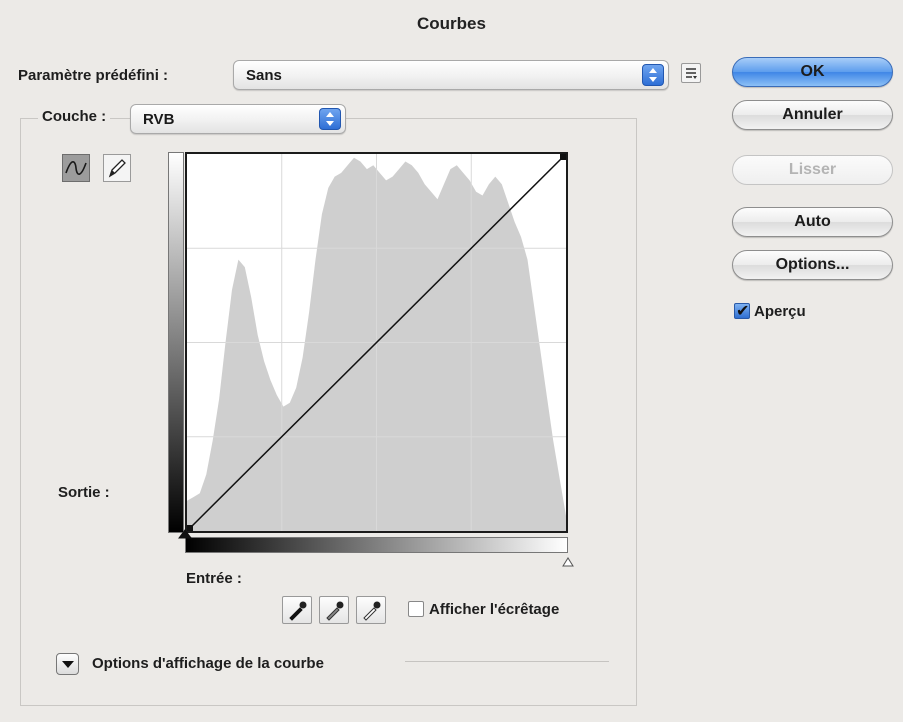  Describe the element at coordinates (812, 72) in the screenshot. I see `ok-button: OK` at that location.